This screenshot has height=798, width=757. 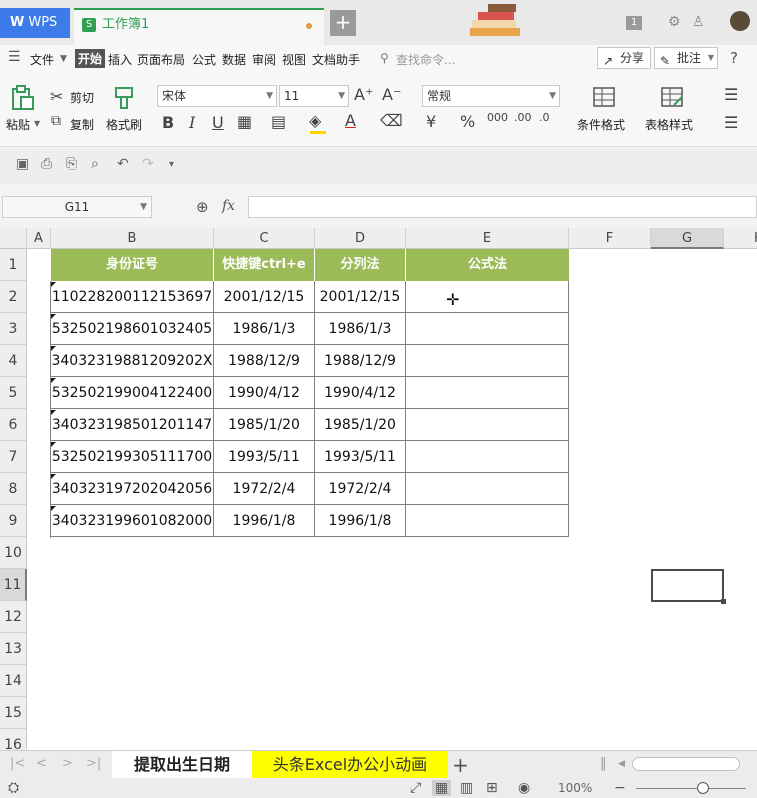 What do you see at coordinates (217, 96) in the screenshot?
I see `font-name-select: 宋体 ▼` at bounding box center [217, 96].